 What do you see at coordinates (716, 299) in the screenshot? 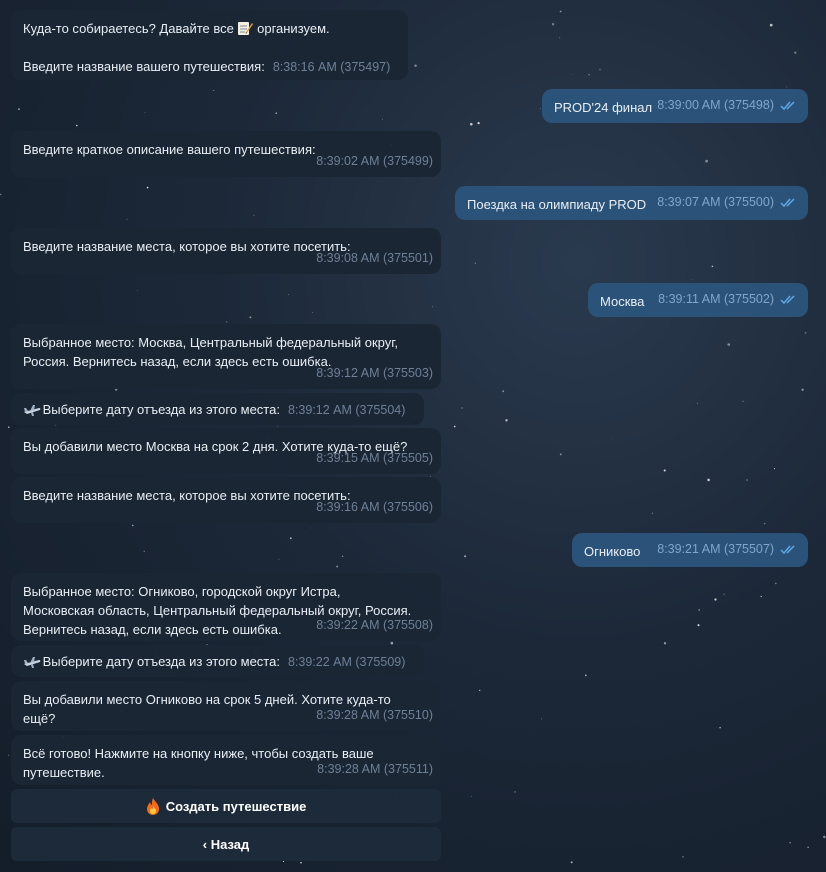
I see `message-meta: 8:39:11 AM (375502)` at bounding box center [716, 299].